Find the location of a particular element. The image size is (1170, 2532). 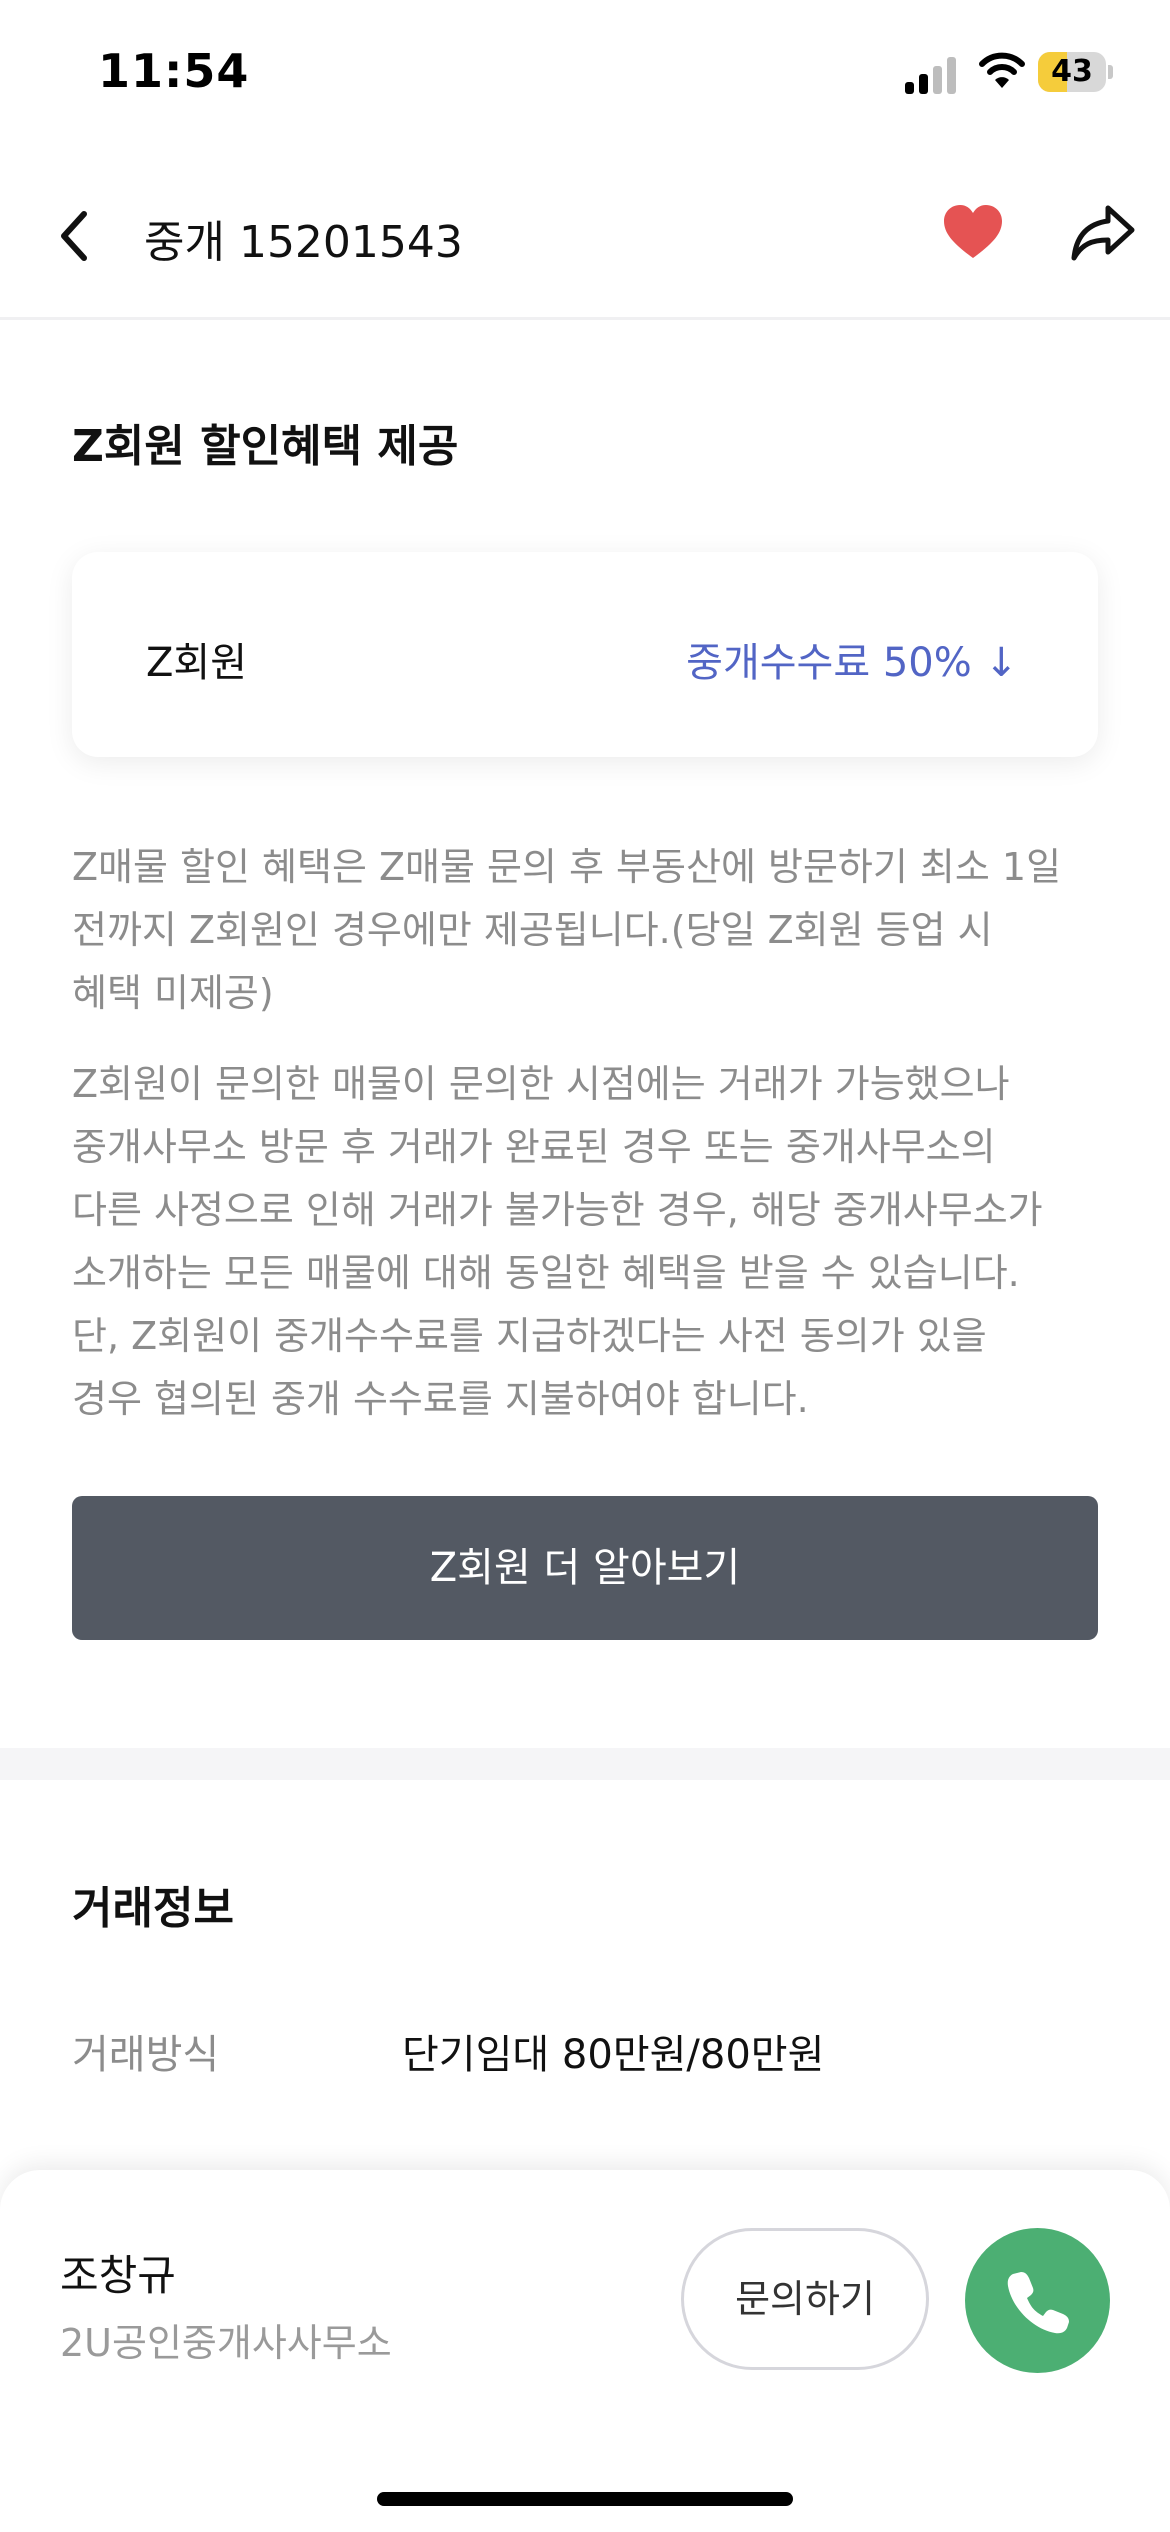

home-indicator is located at coordinates (585, 2499).